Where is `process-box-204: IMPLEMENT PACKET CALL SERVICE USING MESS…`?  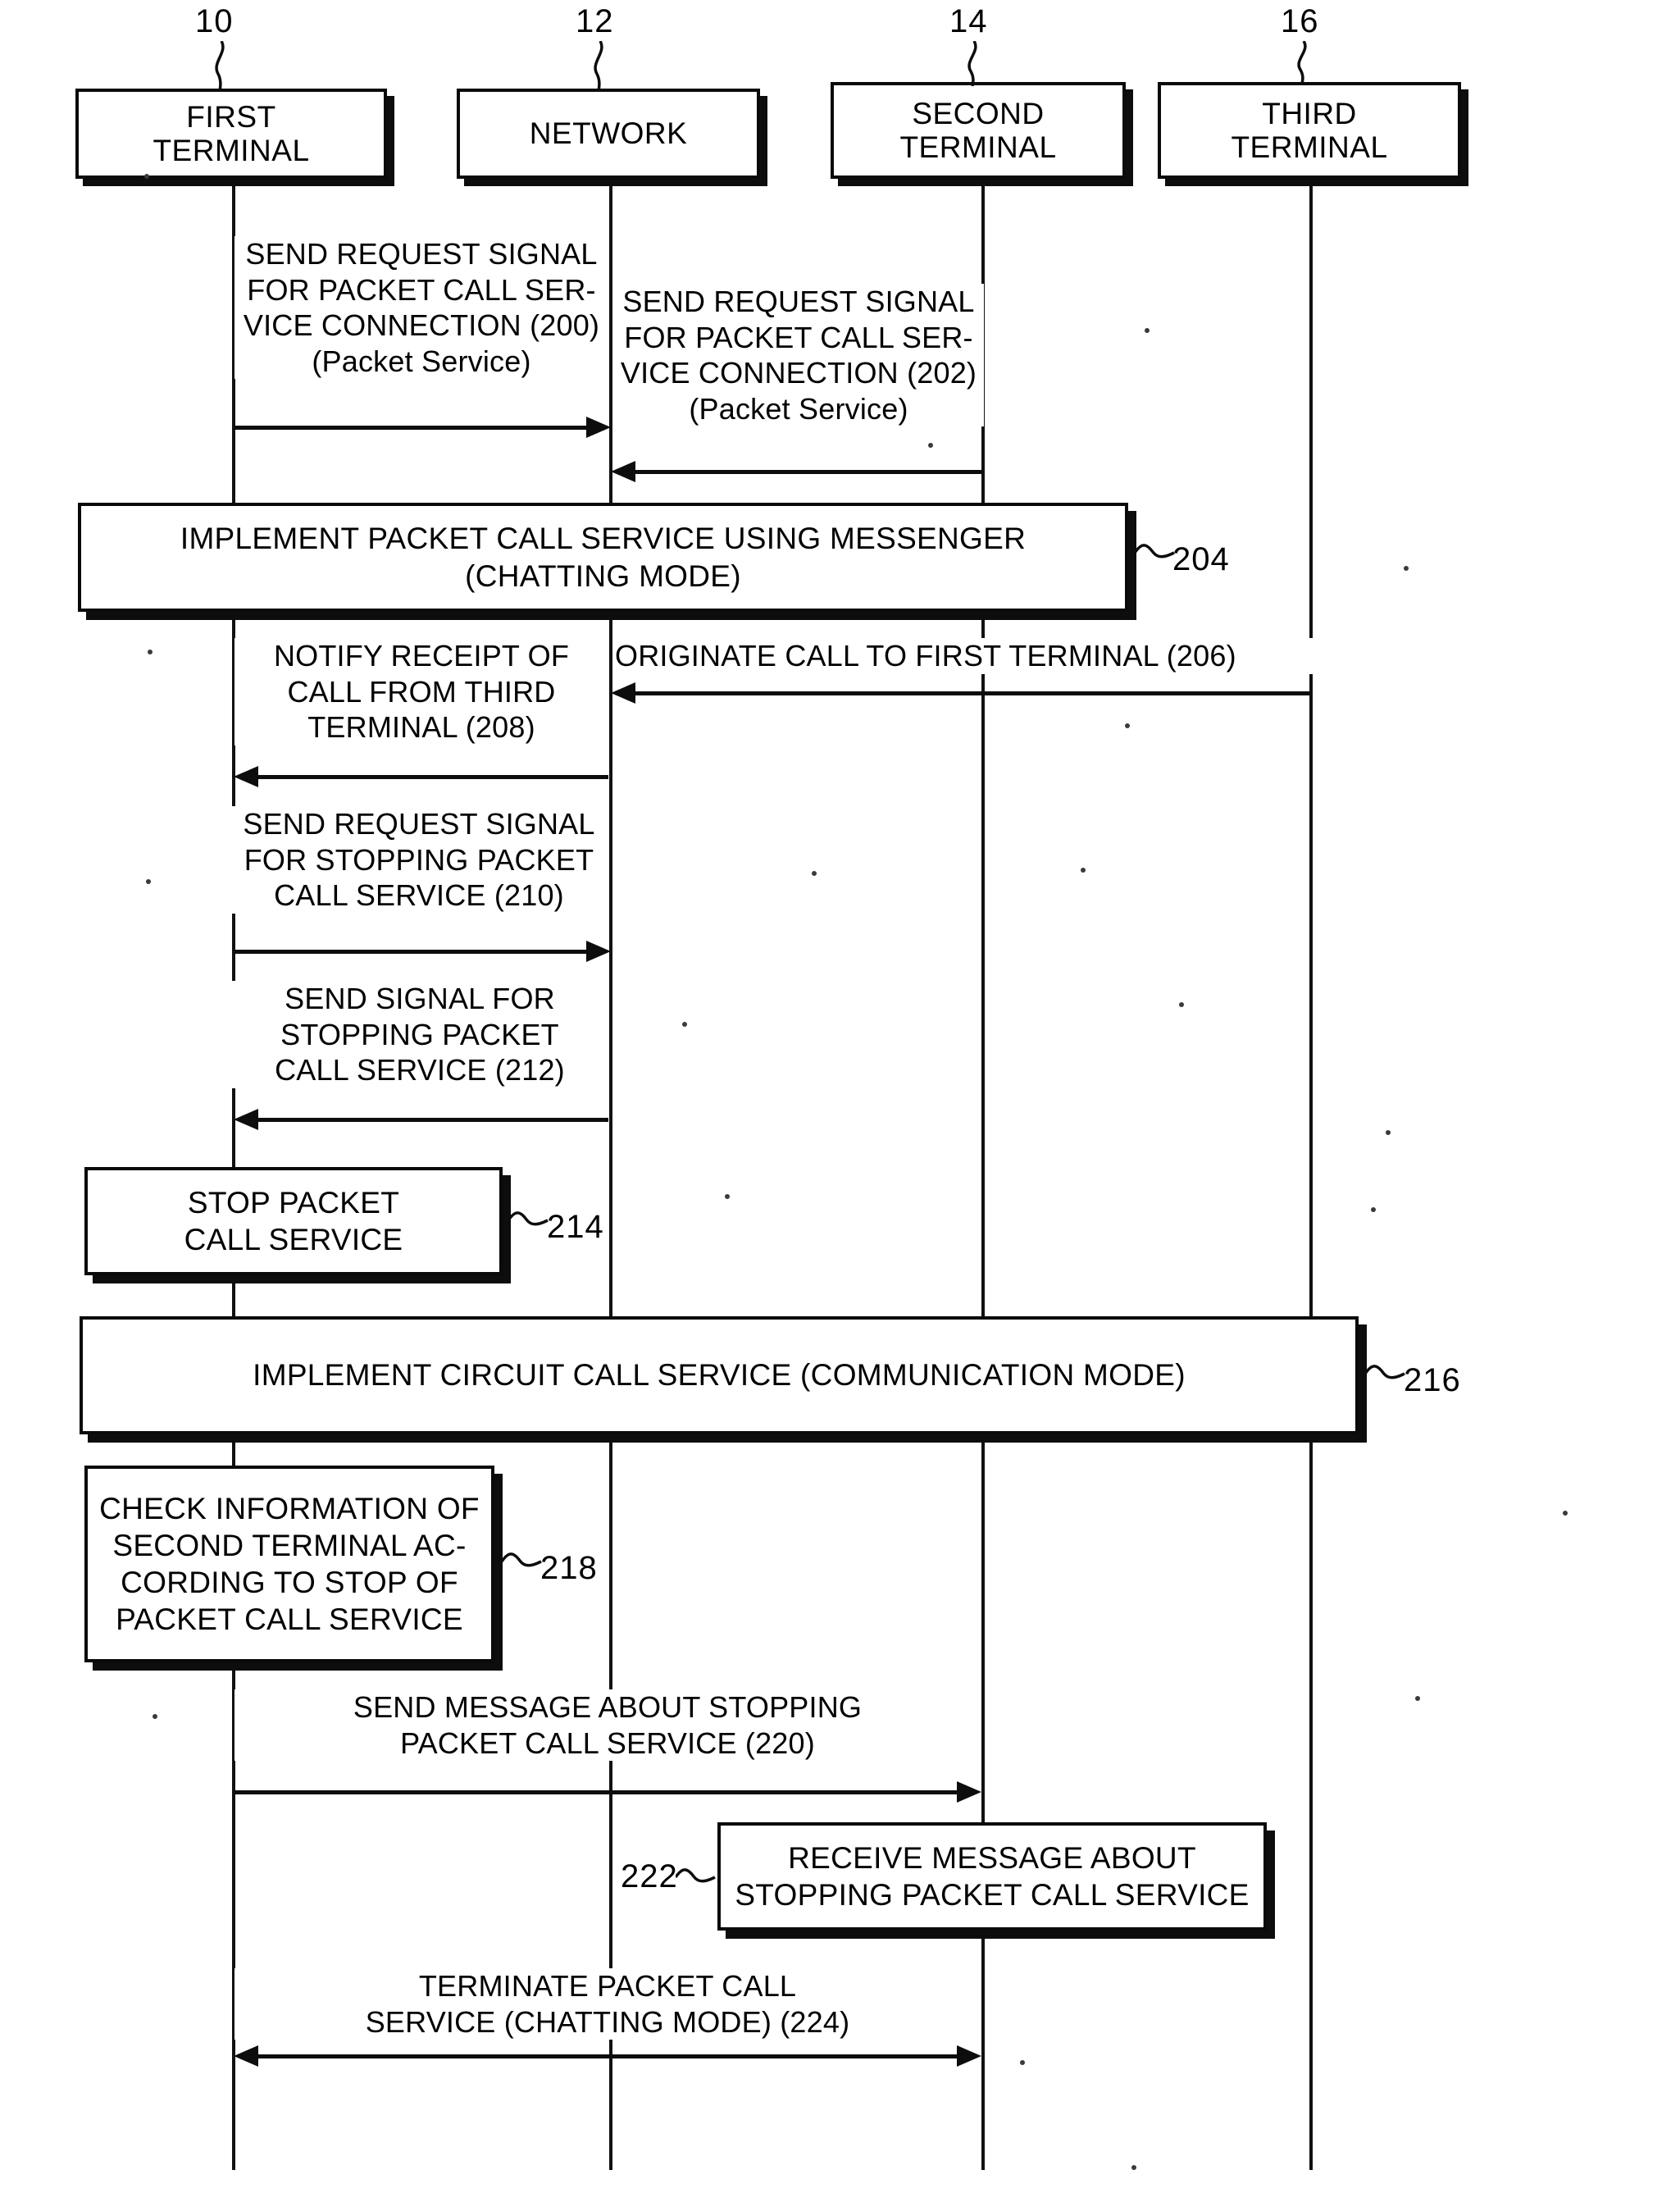
process-box-204: IMPLEMENT PACKET CALL SERVICE USING MESS… is located at coordinates (603, 557).